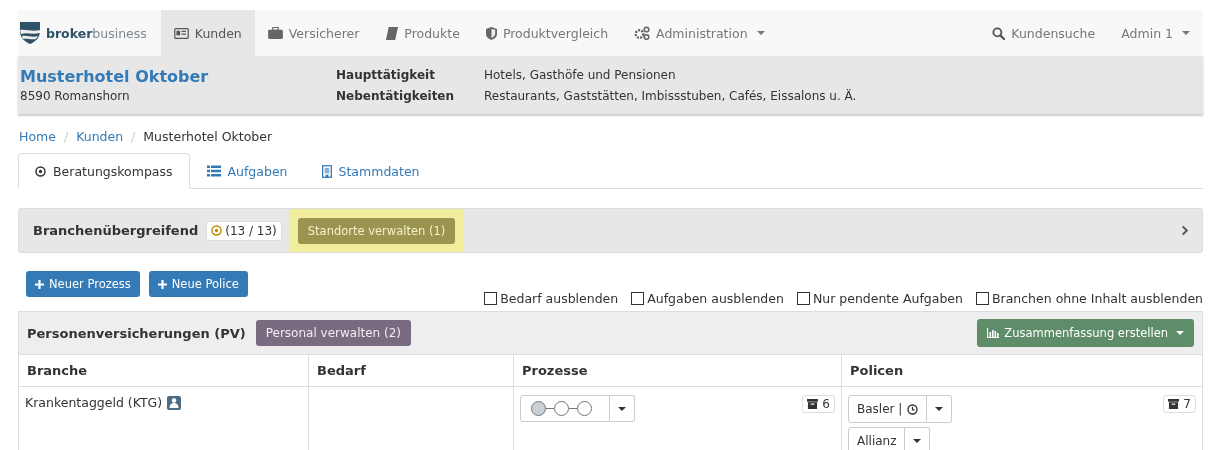 The width and height of the screenshot is (1210, 450). I want to click on tab: Aufgaben, so click(247, 171).